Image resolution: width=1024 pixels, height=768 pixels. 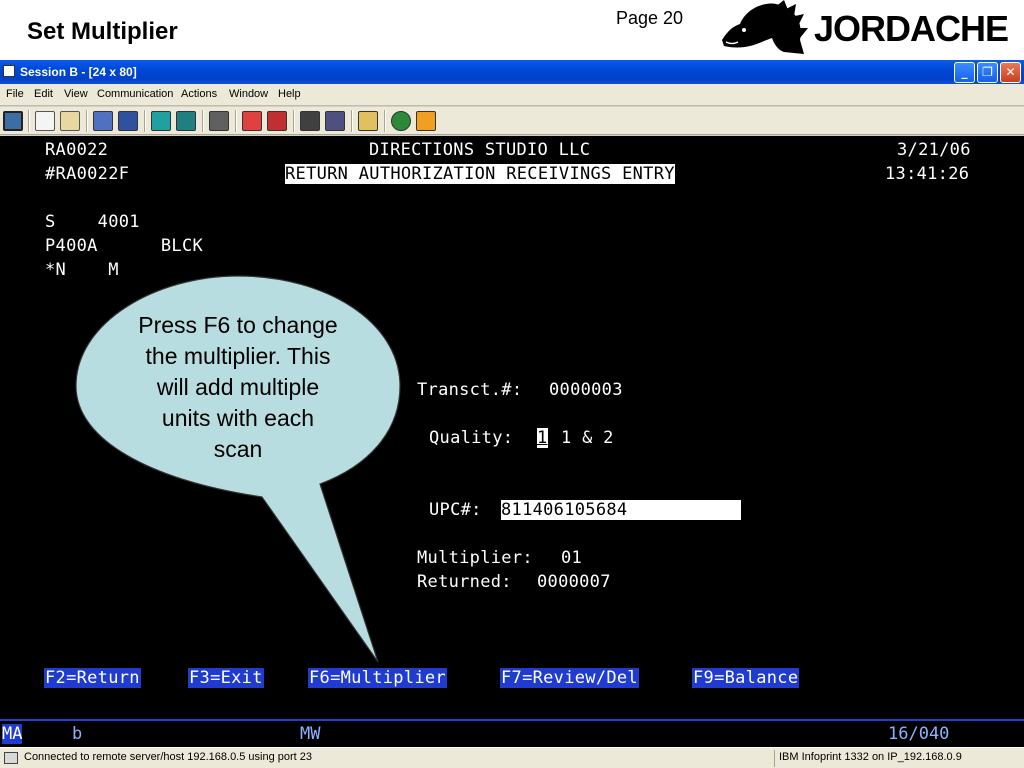 I want to click on menu-view: View, so click(x=76, y=94).